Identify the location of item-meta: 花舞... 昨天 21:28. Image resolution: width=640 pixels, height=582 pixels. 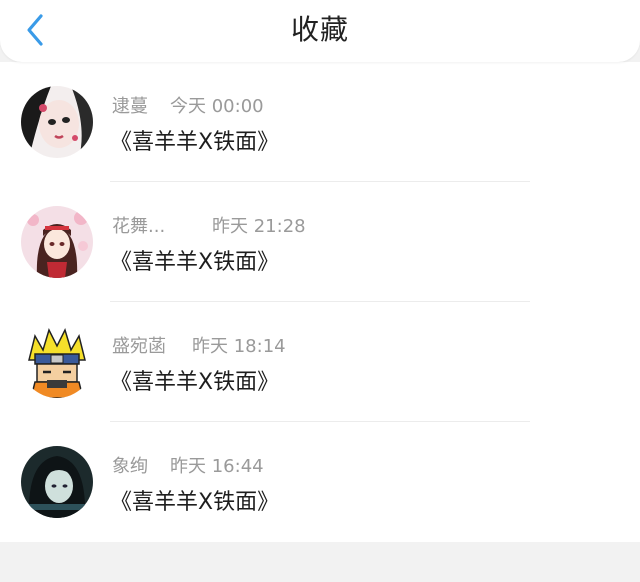
(209, 225).